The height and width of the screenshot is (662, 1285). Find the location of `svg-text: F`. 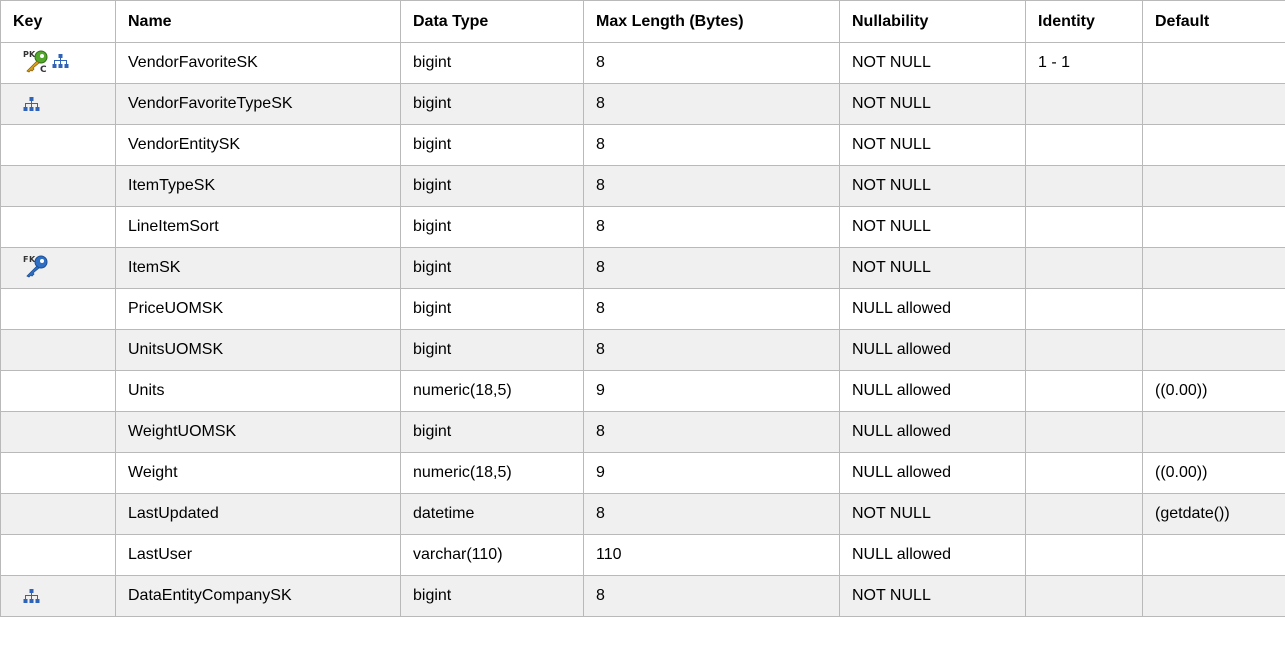

svg-text: F is located at coordinates (25, 259).